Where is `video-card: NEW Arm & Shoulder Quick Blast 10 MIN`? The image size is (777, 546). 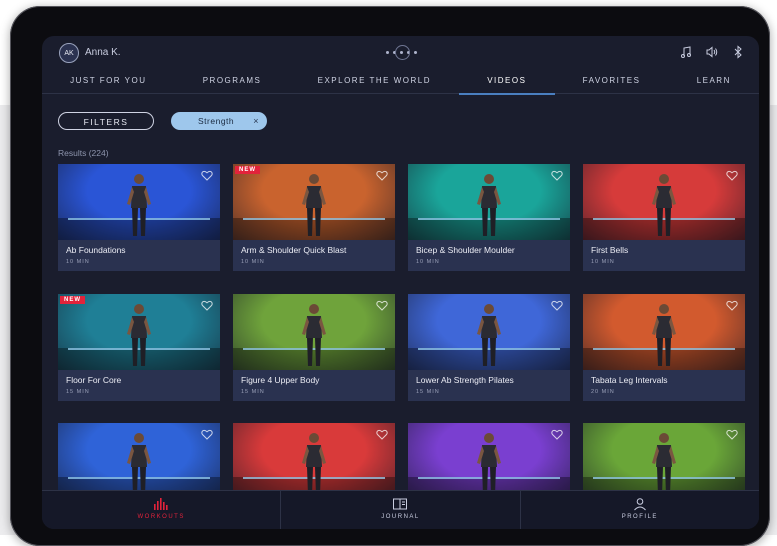
video-card: NEW Arm & Shoulder Quick Blast 10 MIN is located at coordinates (314, 217).